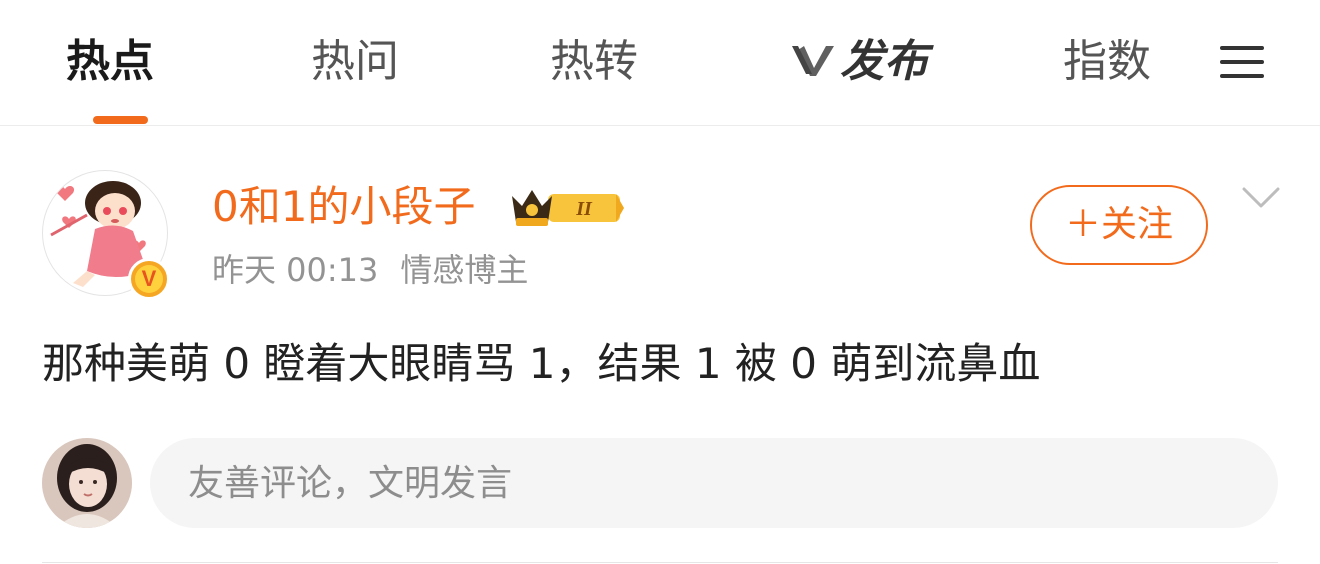 This screenshot has height=564, width=1320. I want to click on tab-v-publish: 发布, so click(859, 62).